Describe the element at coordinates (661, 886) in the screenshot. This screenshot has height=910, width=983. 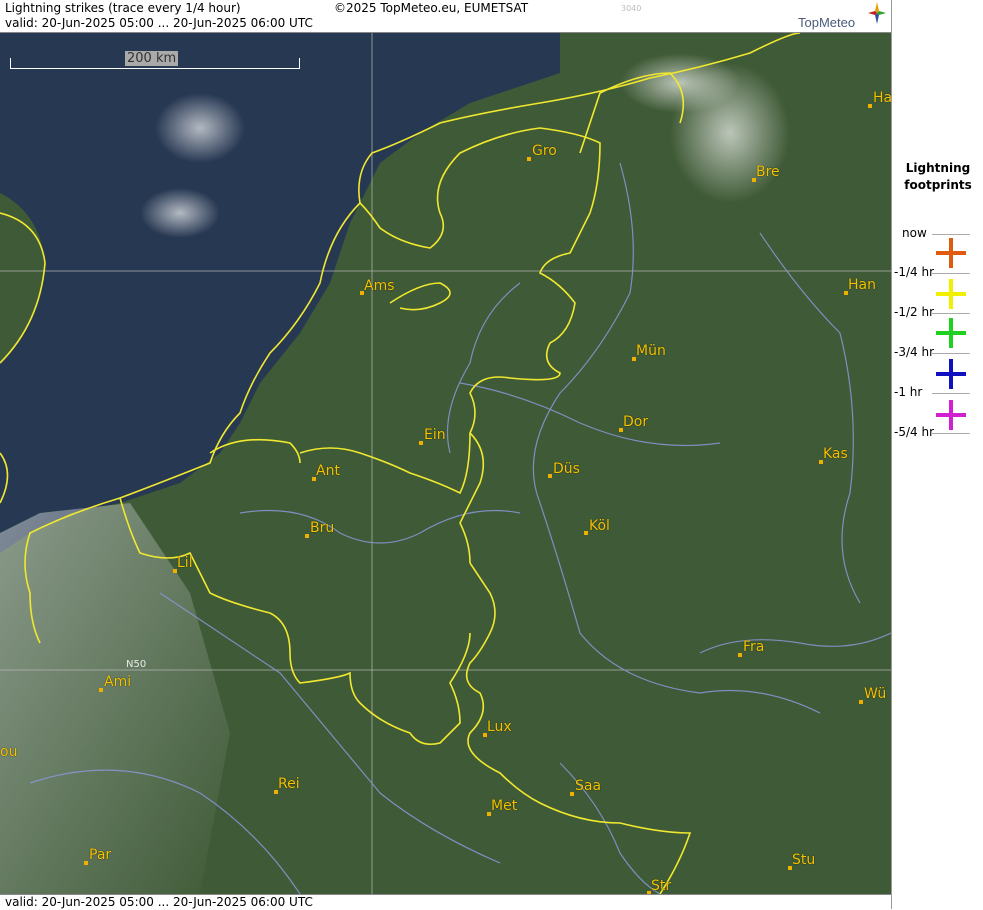
I see `city-label: Str` at that location.